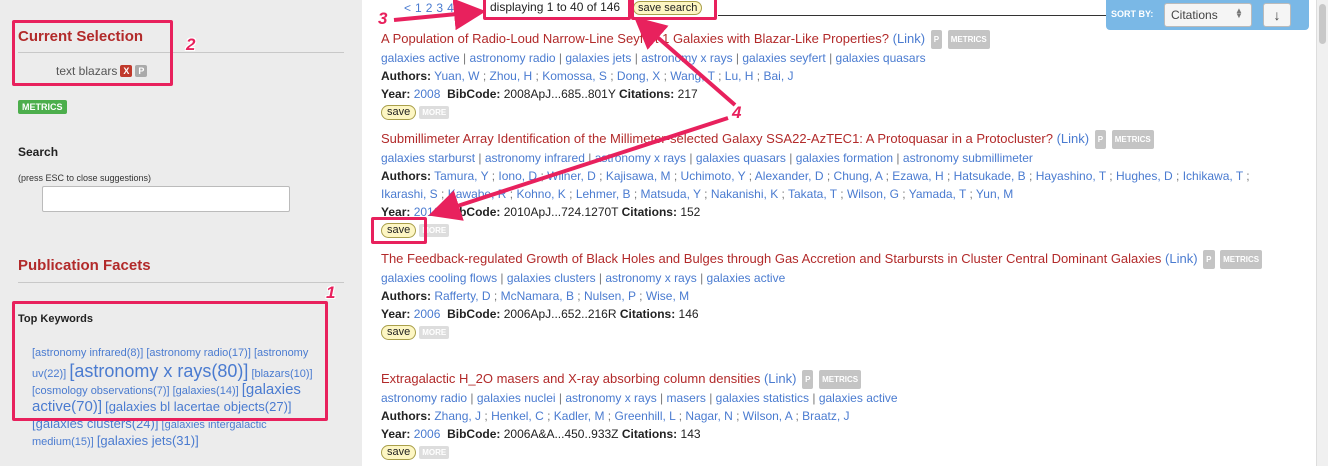  I want to click on author-link: Ichikawa, T, so click(1213, 176).